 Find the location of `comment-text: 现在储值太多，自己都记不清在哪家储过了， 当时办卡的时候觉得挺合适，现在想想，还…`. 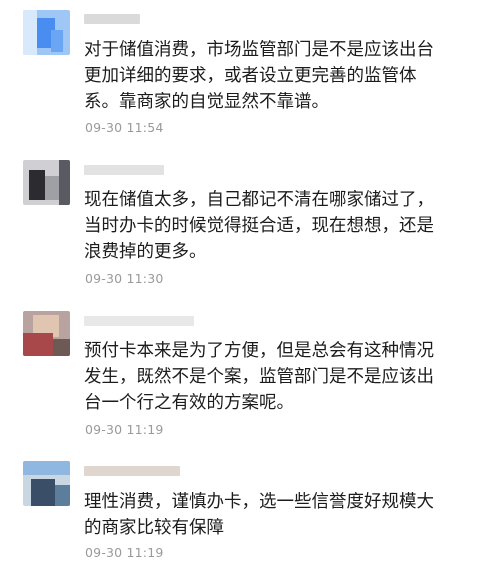

comment-text: 现在储值太多，自己都记不清在哪家储过了， 当时办卡的时候觉得挺合适，现在想想，还… is located at coordinates (259, 226).